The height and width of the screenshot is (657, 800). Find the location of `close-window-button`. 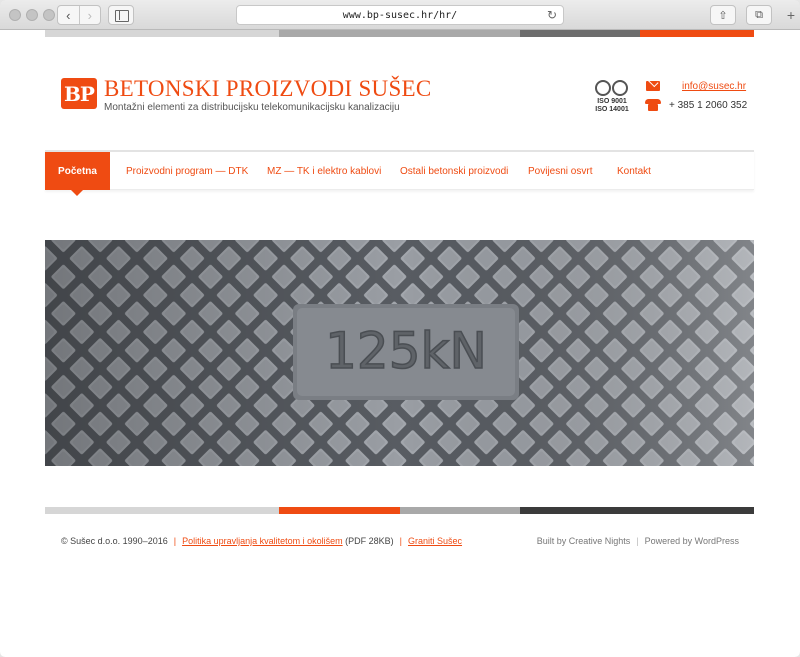

close-window-button is located at coordinates (15, 15).